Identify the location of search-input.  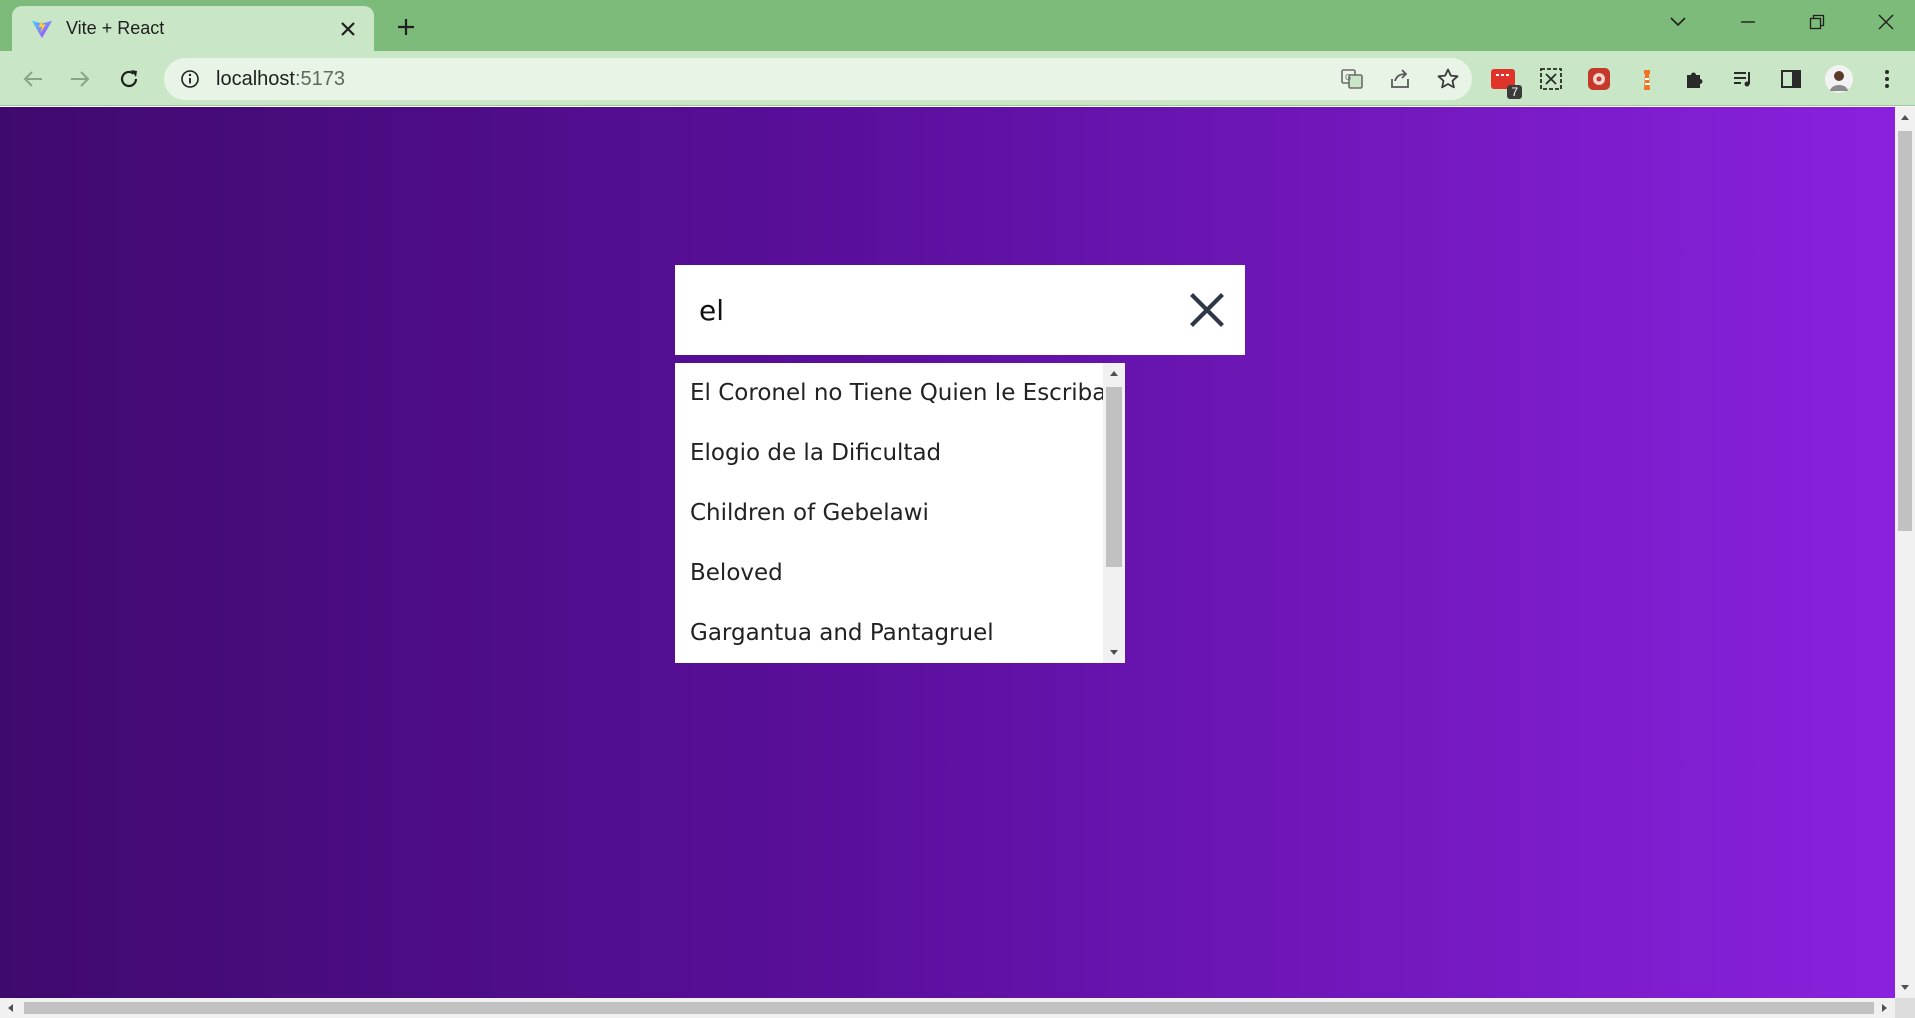
(927, 310).